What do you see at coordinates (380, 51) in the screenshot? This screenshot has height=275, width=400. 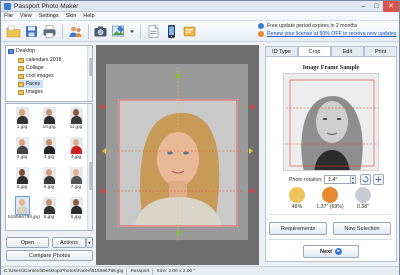 I see `tab-print: Print` at bounding box center [380, 51].